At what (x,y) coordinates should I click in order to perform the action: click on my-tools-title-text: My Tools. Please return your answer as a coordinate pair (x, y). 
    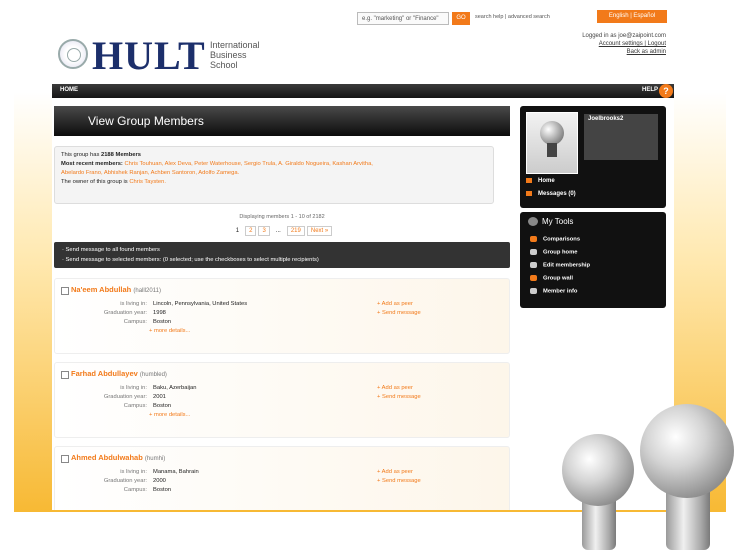
    Looking at the image, I should click on (558, 221).